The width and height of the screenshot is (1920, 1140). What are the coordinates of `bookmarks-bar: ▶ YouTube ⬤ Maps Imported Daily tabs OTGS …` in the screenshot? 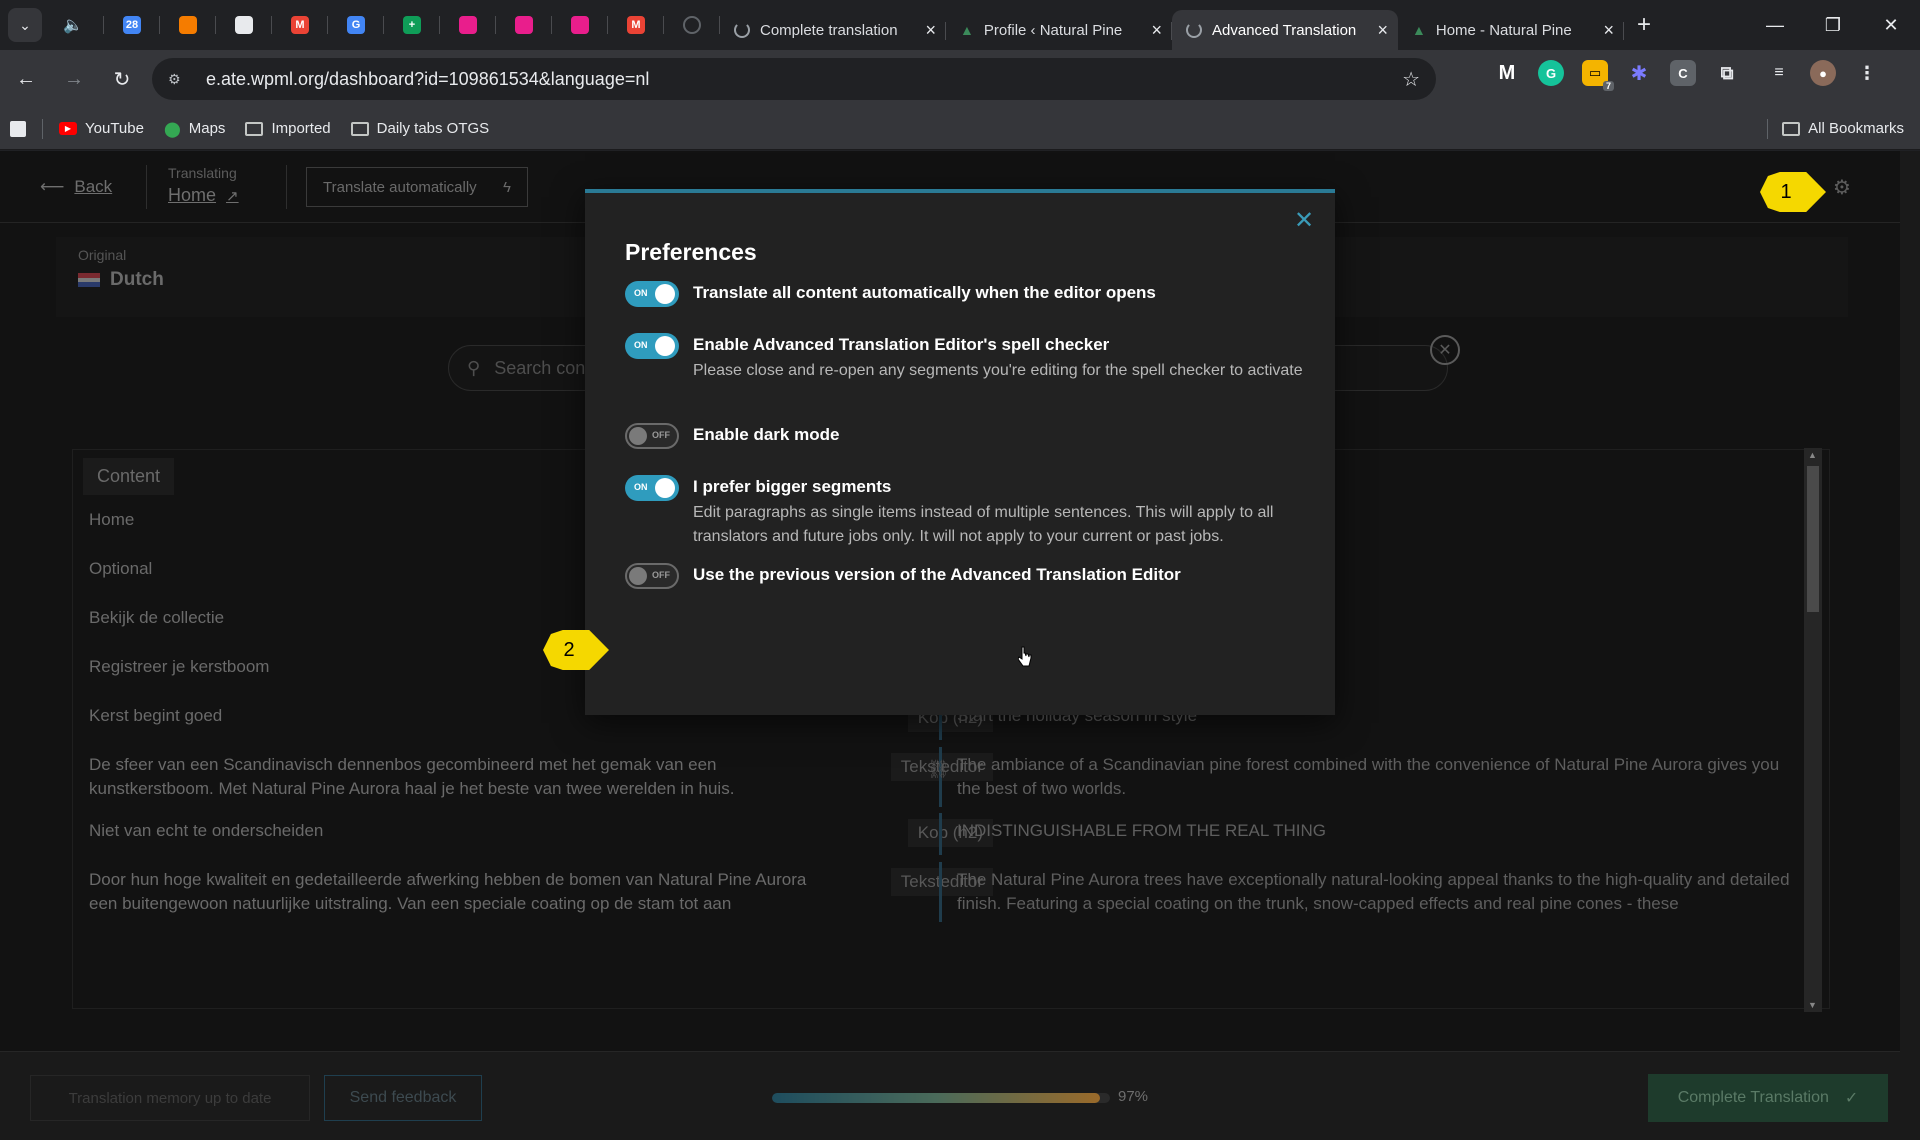 It's located at (960, 129).